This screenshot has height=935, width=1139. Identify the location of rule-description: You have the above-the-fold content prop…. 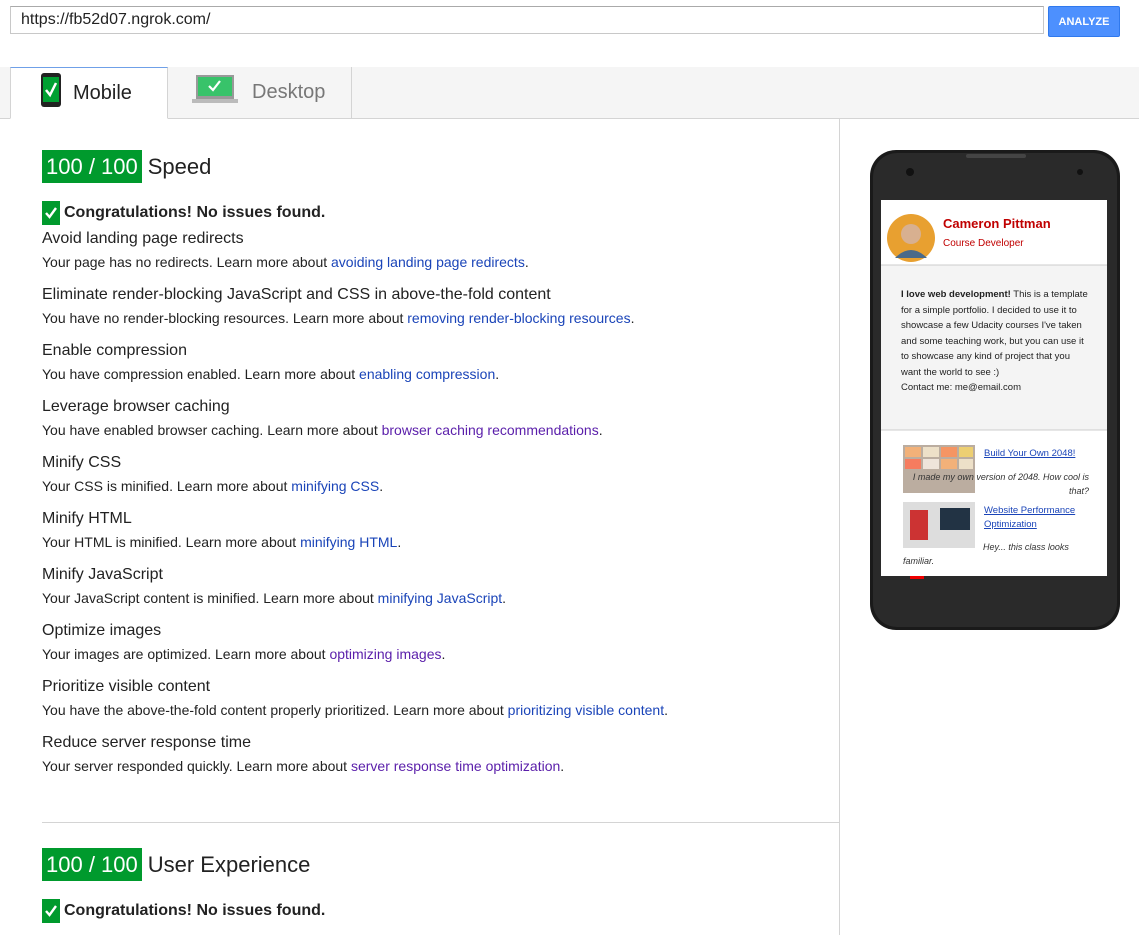
(355, 710).